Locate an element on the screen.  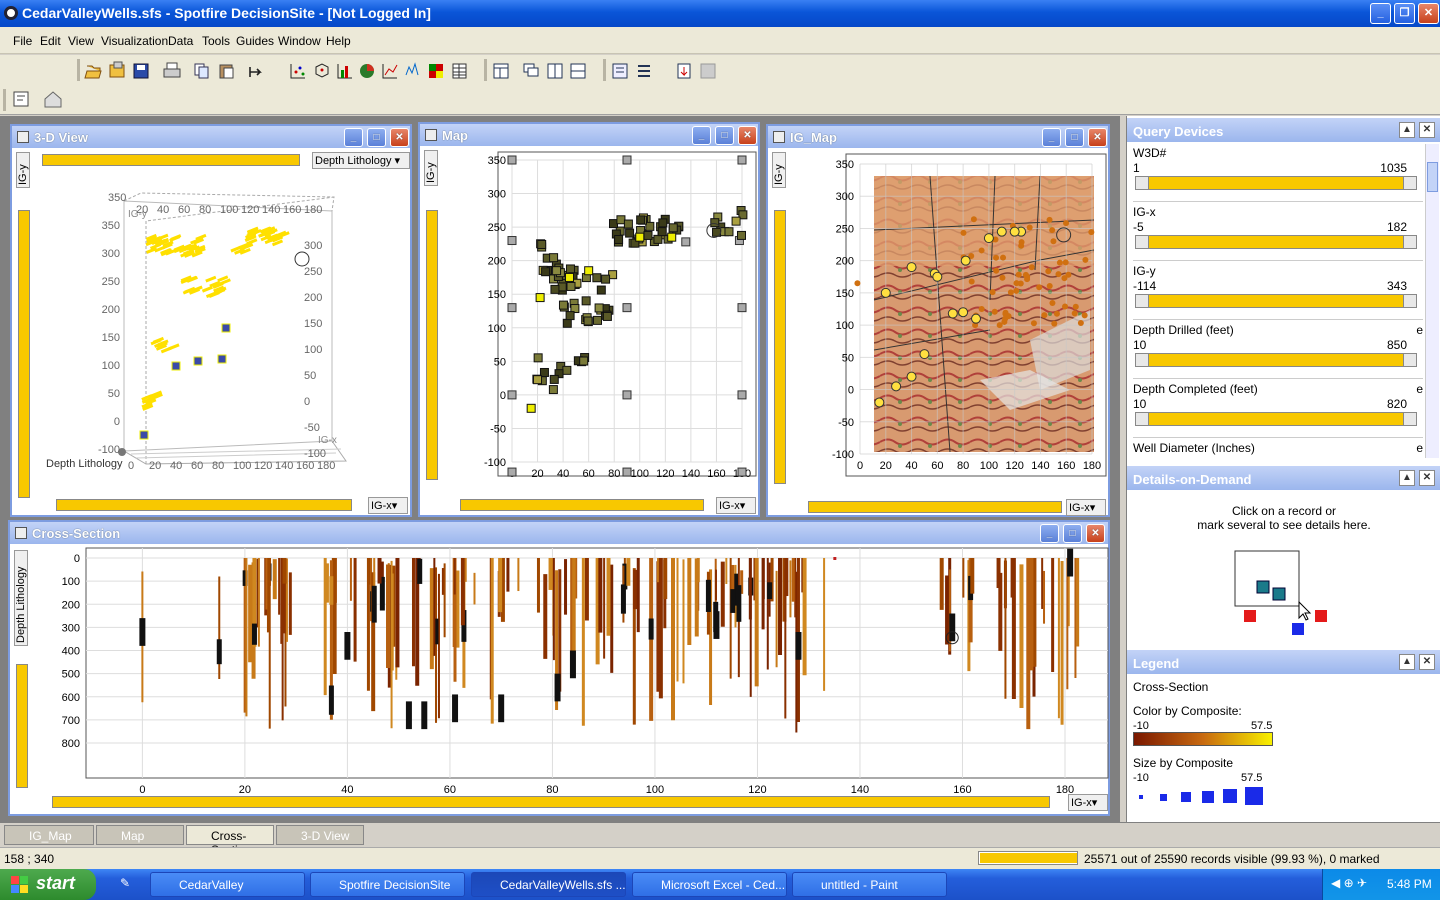
scatter-plot-icon is located at coordinates (297, 71).